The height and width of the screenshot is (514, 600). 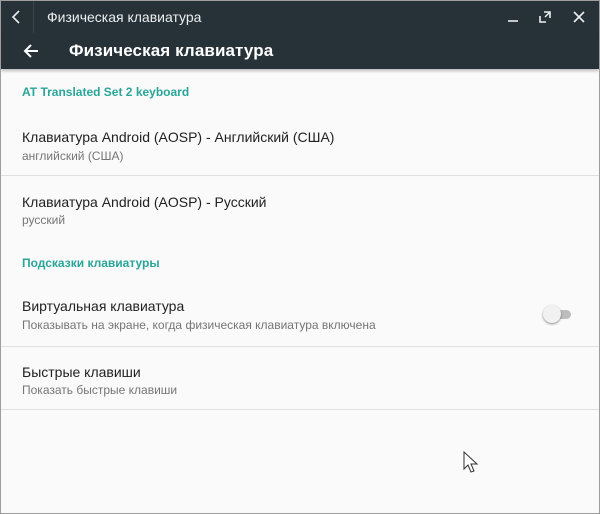 I want to click on virtual-keyboard-toggle, so click(x=558, y=314).